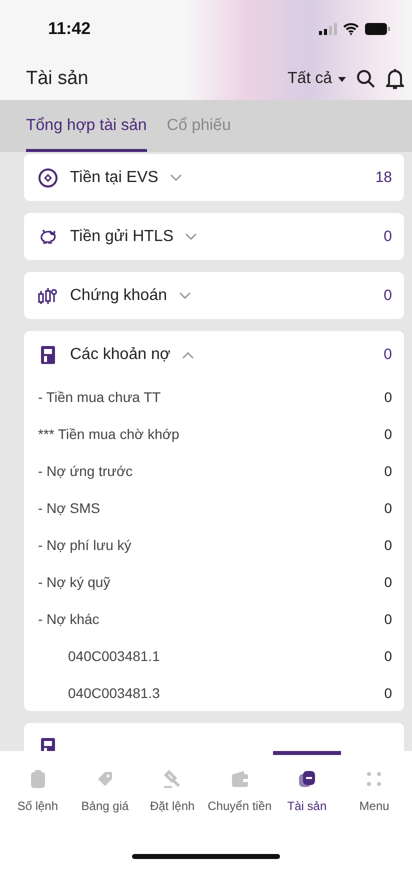 Image resolution: width=412 pixels, height=891 pixels. Describe the element at coordinates (240, 779) in the screenshot. I see `wallet-icon` at that location.